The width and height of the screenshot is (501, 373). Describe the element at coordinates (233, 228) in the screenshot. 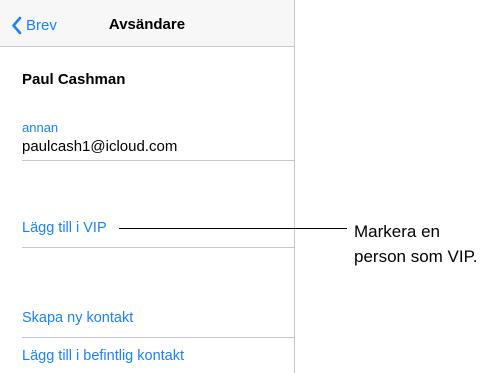

I see `callout-line` at that location.